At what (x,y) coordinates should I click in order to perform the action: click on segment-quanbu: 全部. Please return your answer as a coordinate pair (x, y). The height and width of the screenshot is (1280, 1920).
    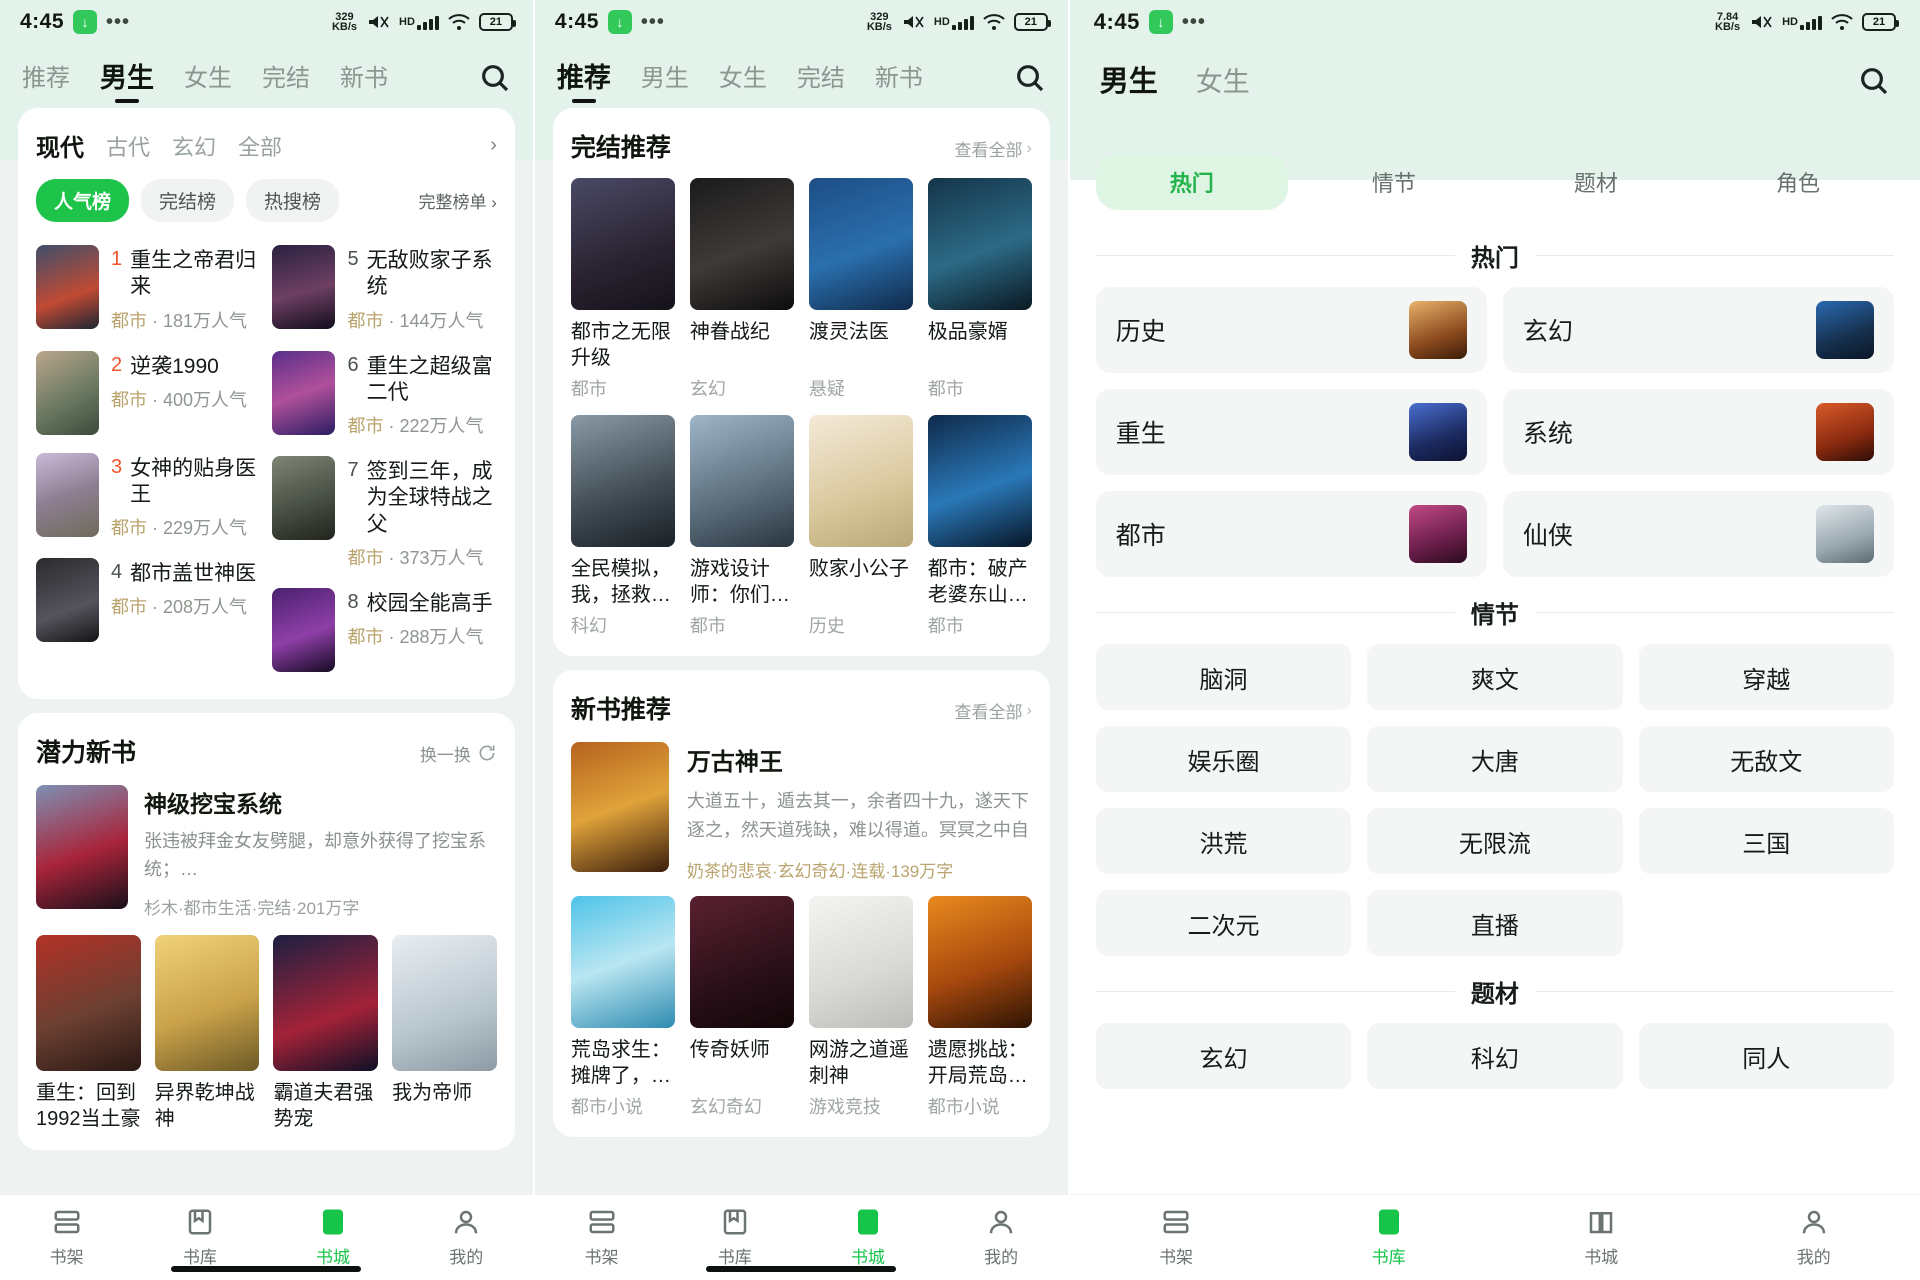
    Looking at the image, I should click on (260, 146).